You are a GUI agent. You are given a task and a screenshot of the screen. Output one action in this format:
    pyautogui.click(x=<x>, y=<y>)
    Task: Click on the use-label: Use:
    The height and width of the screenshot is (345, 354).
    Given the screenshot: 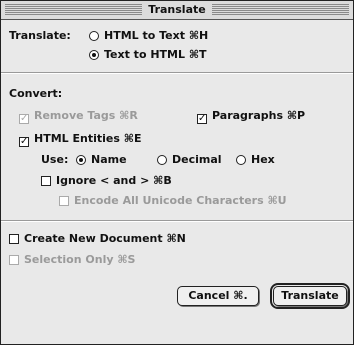 What is the action you would take?
    pyautogui.click(x=55, y=159)
    